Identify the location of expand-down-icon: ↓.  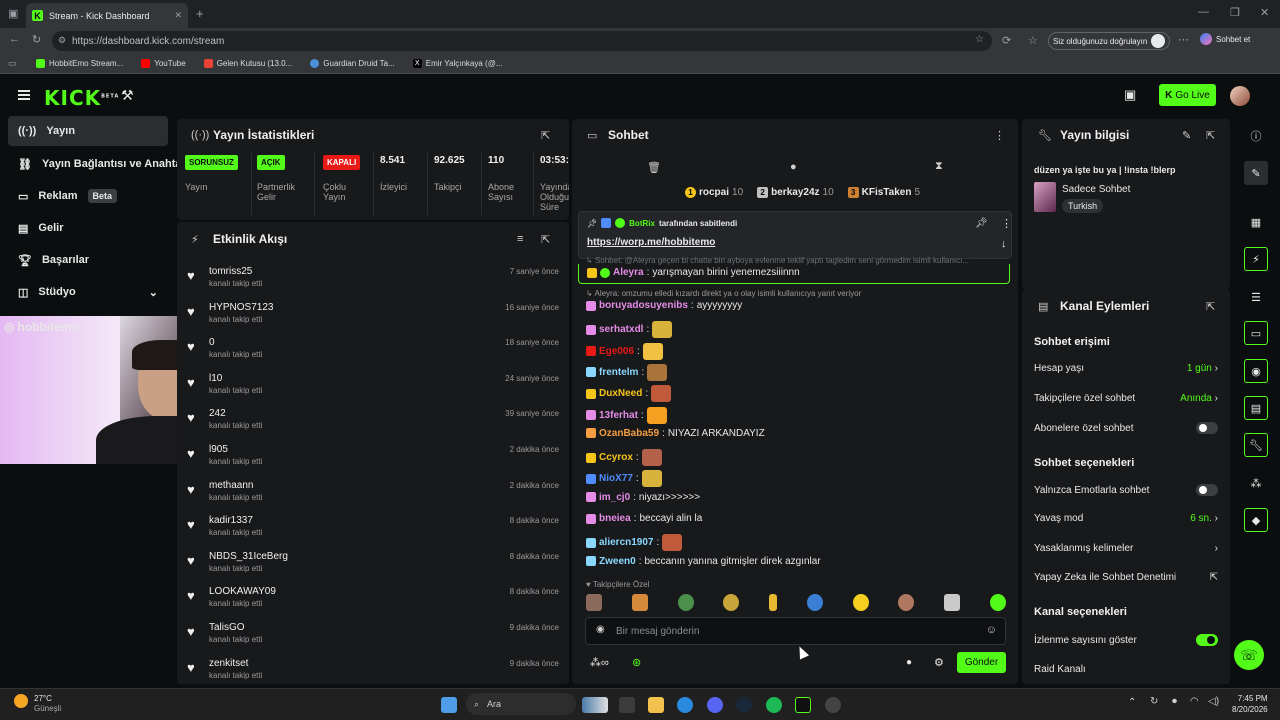
(1004, 244).